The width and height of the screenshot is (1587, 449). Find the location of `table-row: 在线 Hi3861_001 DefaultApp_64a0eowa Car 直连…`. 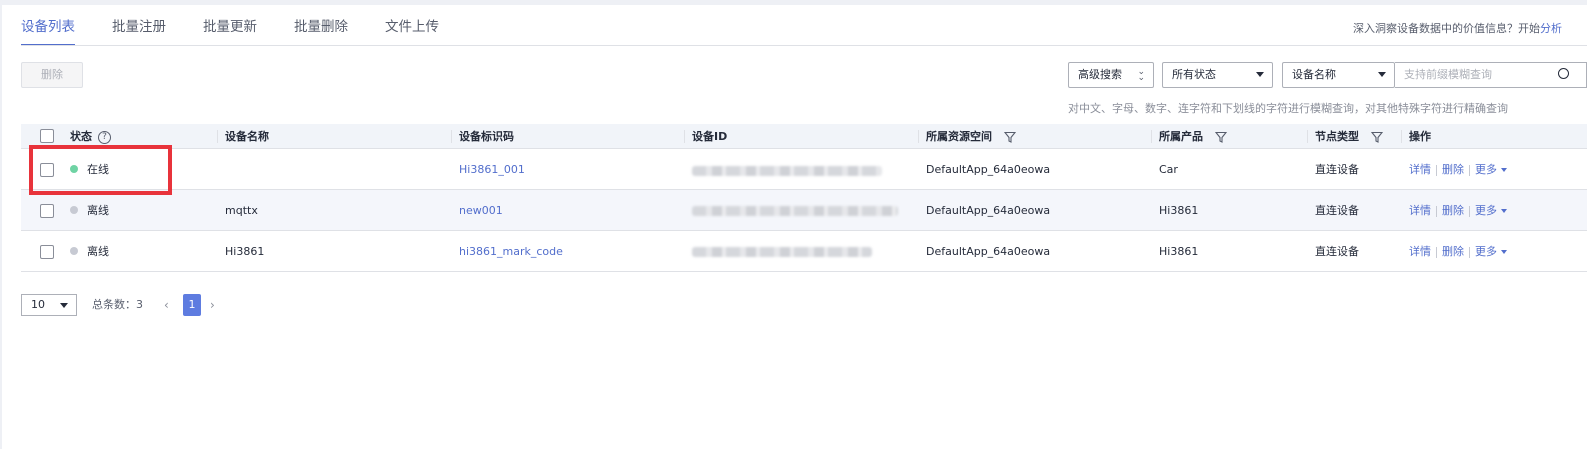

table-row: 在线 Hi3861_001 DefaultApp_64a0eowa Car 直连… is located at coordinates (804, 169).